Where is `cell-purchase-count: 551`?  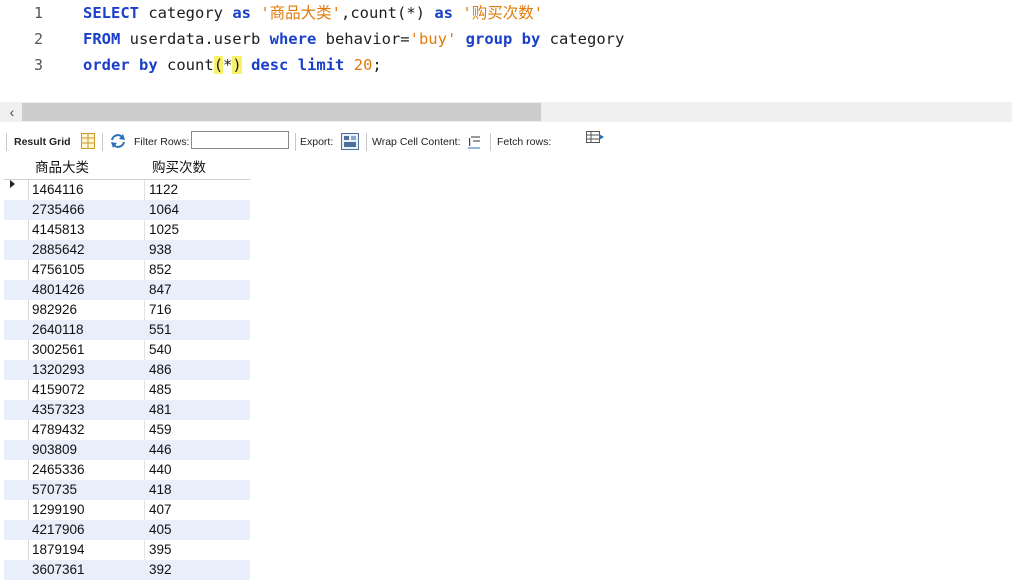 cell-purchase-count: 551 is located at coordinates (160, 330).